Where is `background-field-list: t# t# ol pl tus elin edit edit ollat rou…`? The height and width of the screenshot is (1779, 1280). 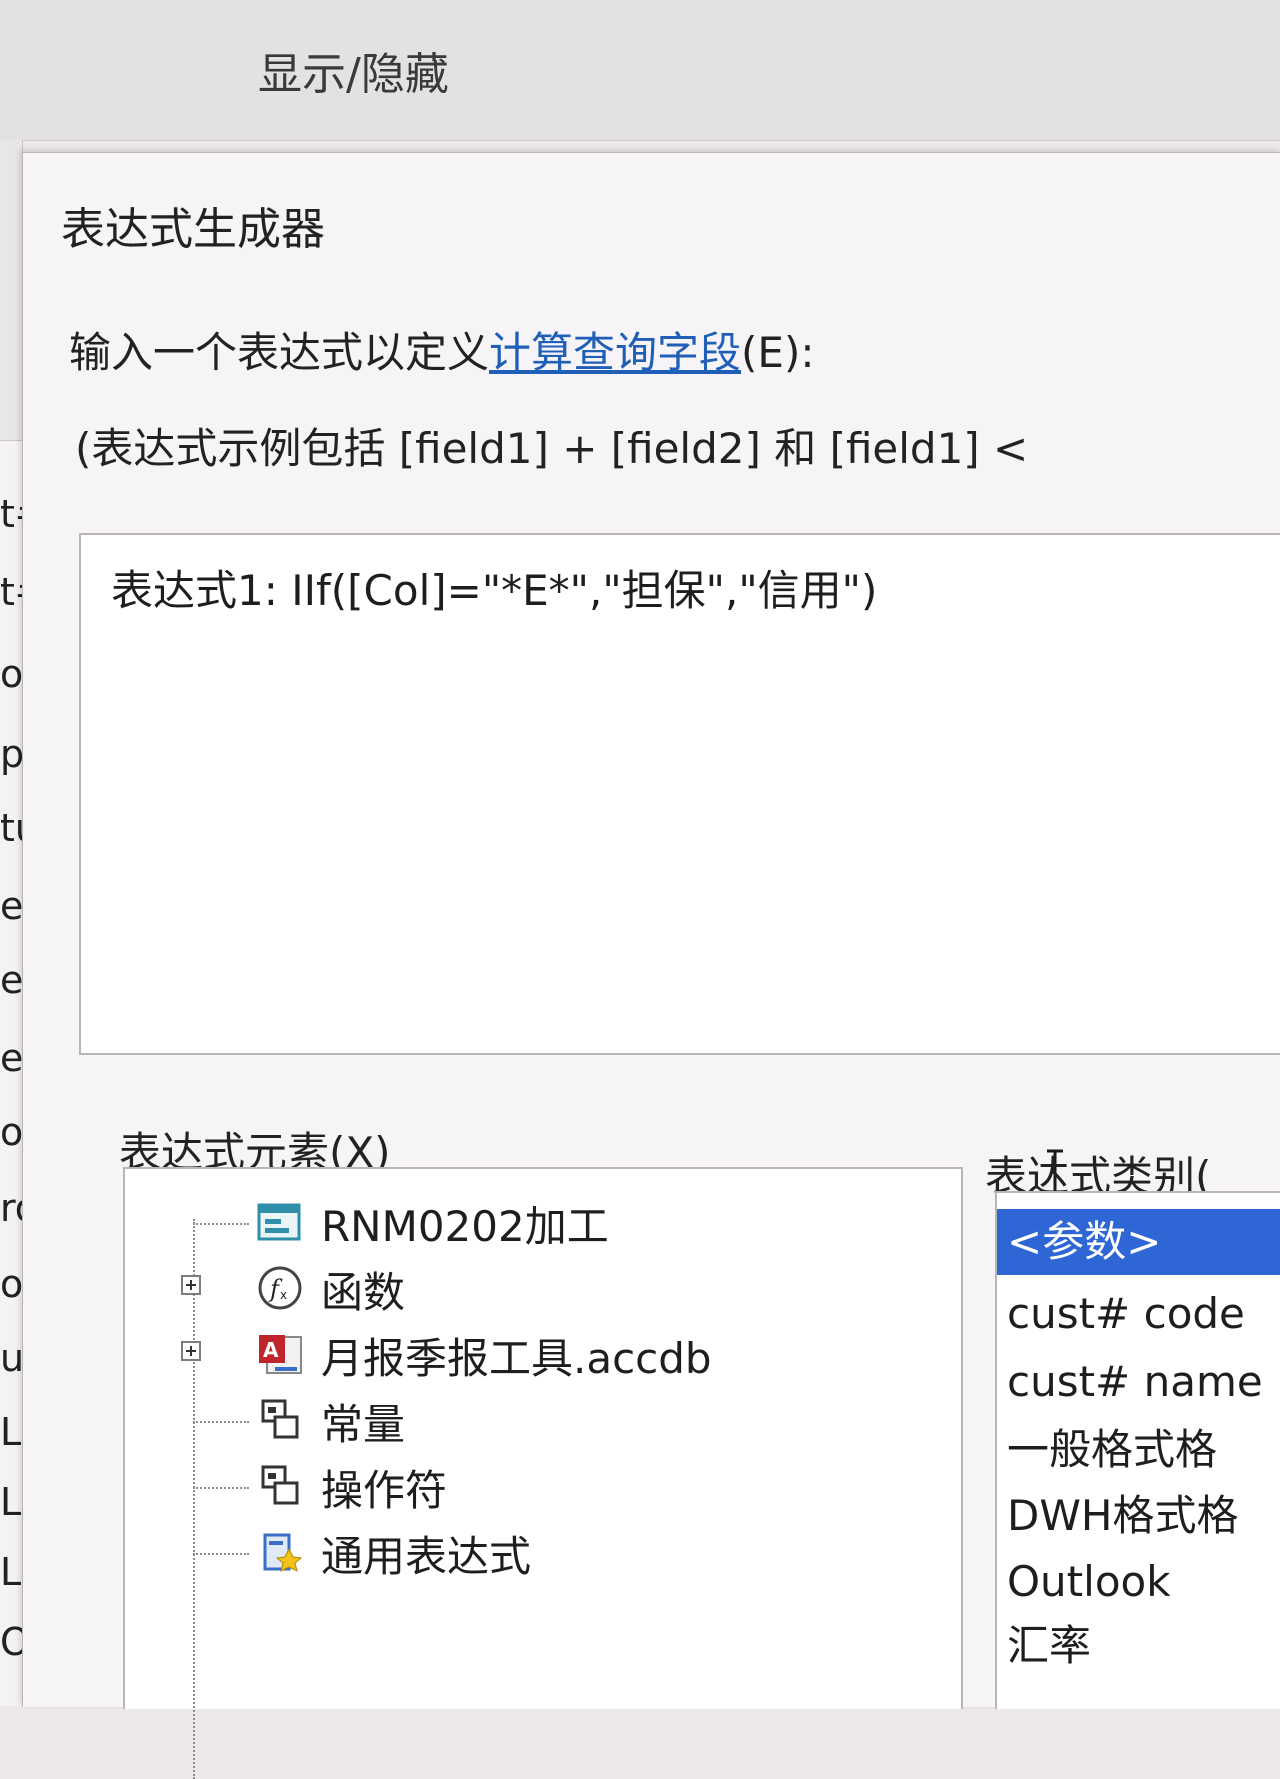
background-field-list: t# t# ol pl tus elin edit edit ollat rou… is located at coordinates (11, 923).